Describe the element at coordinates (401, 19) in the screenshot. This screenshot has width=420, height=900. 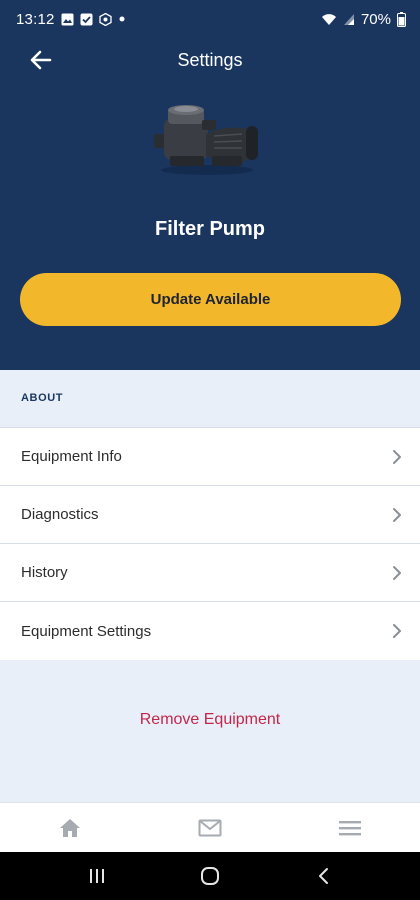
I see `battery-icon` at that location.